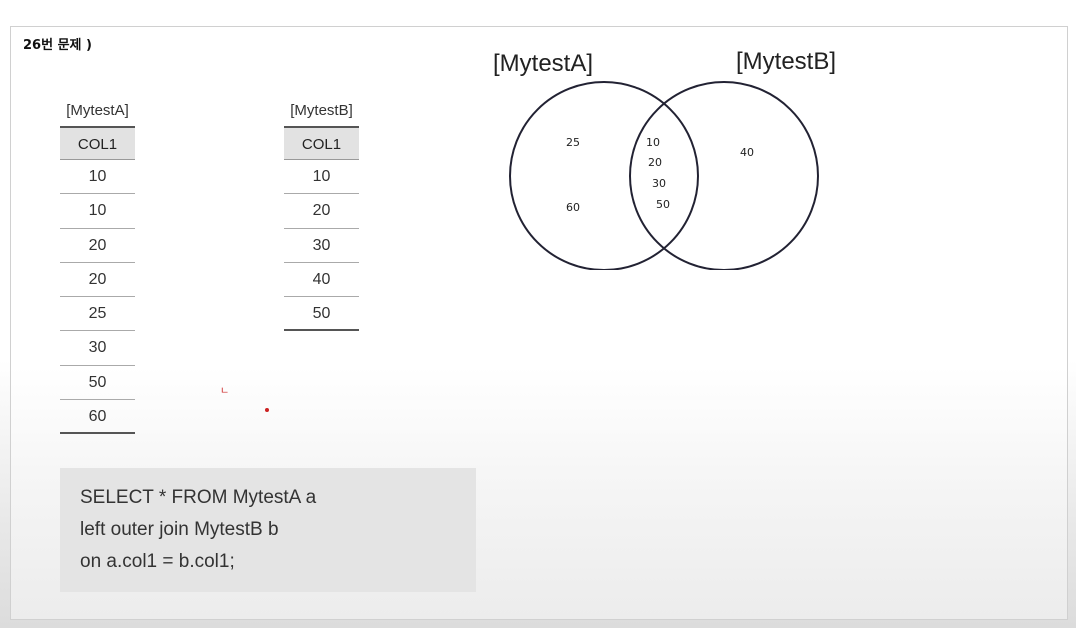 The height and width of the screenshot is (628, 1076). Describe the element at coordinates (653, 142) in the screenshot. I see `venn-value: 10` at that location.